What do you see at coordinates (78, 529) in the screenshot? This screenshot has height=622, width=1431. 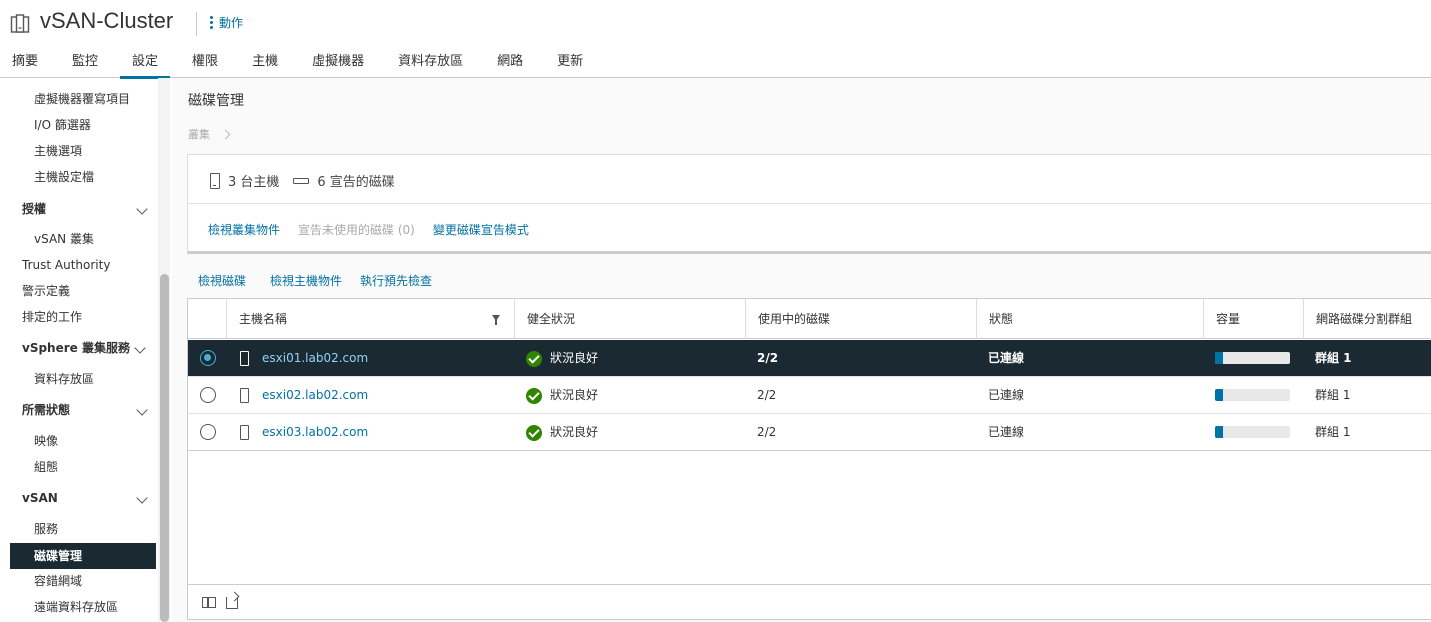 I see `sidebar-item-services: 服務` at bounding box center [78, 529].